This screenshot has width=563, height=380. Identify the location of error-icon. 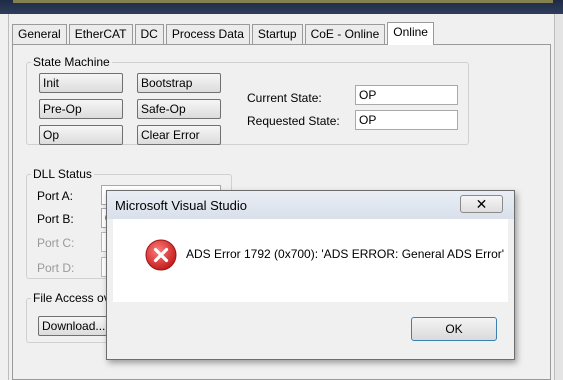
(161, 255).